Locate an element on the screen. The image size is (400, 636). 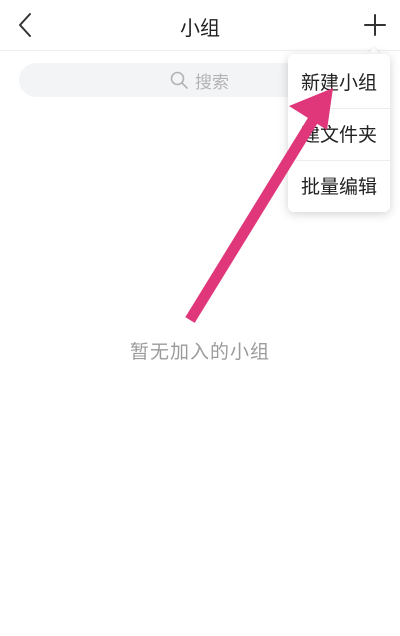
search-icon is located at coordinates (179, 80).